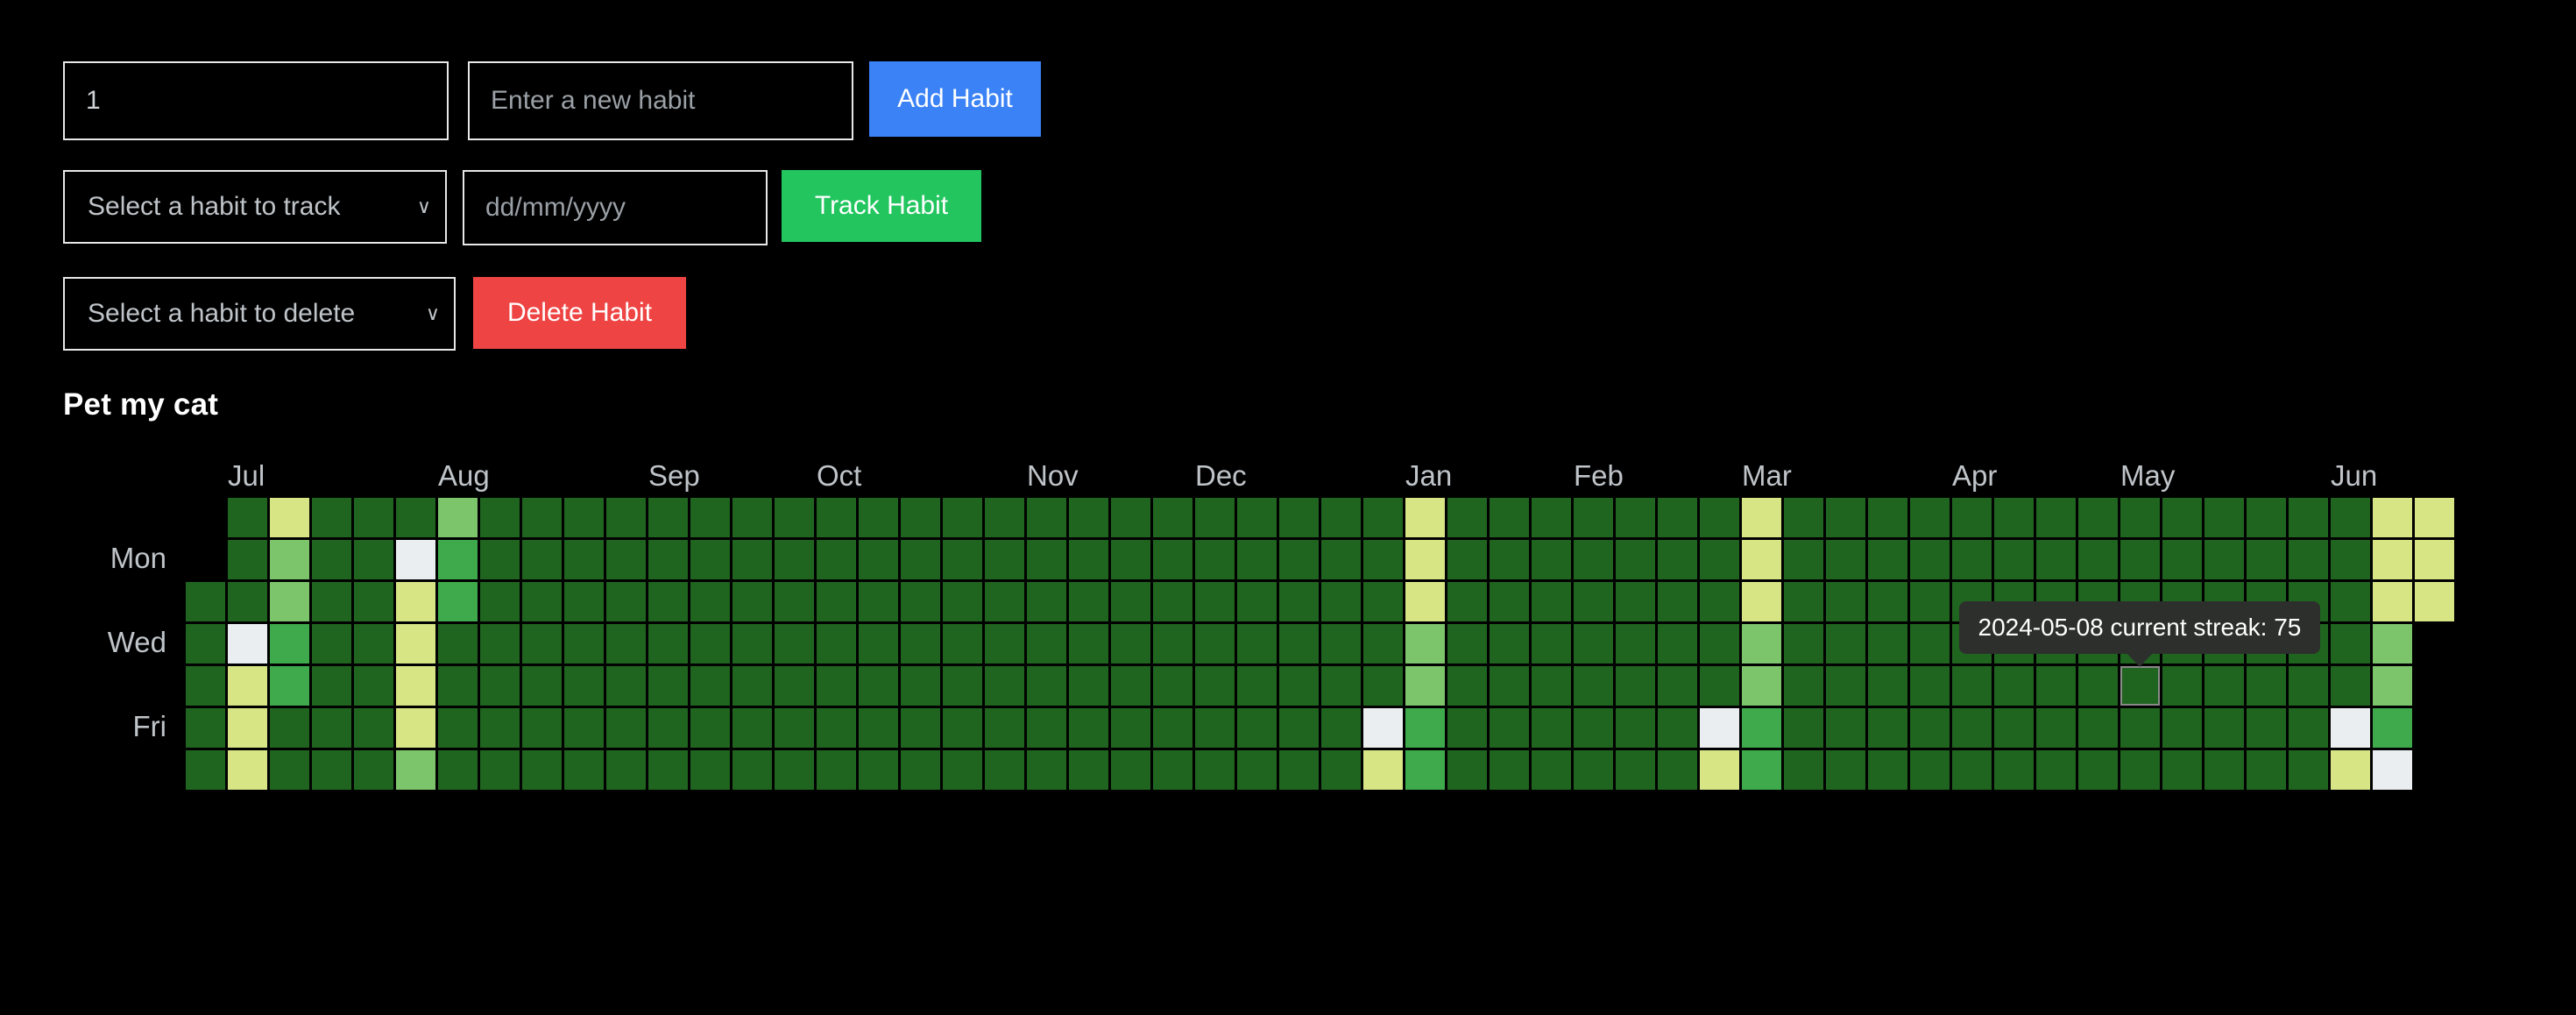  What do you see at coordinates (256, 101) in the screenshot?
I see `habit-count-input` at bounding box center [256, 101].